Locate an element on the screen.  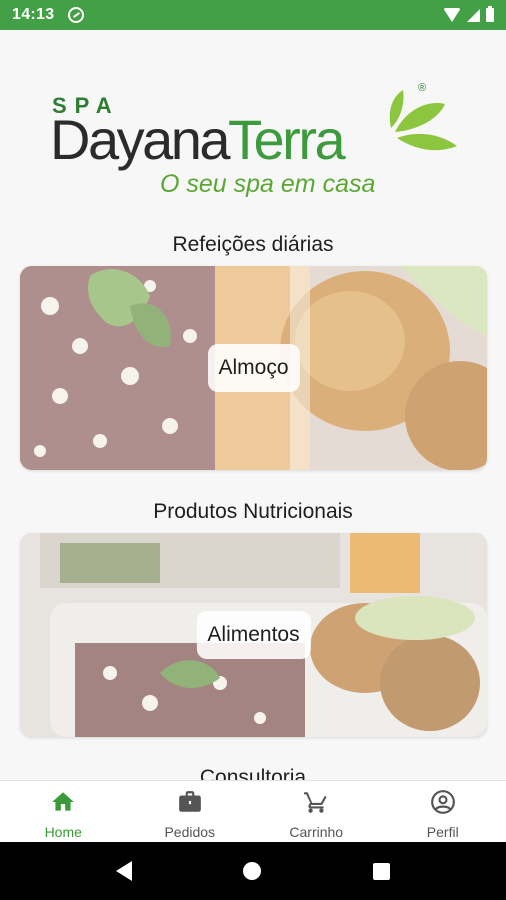
back-icon is located at coordinates (123, 871).